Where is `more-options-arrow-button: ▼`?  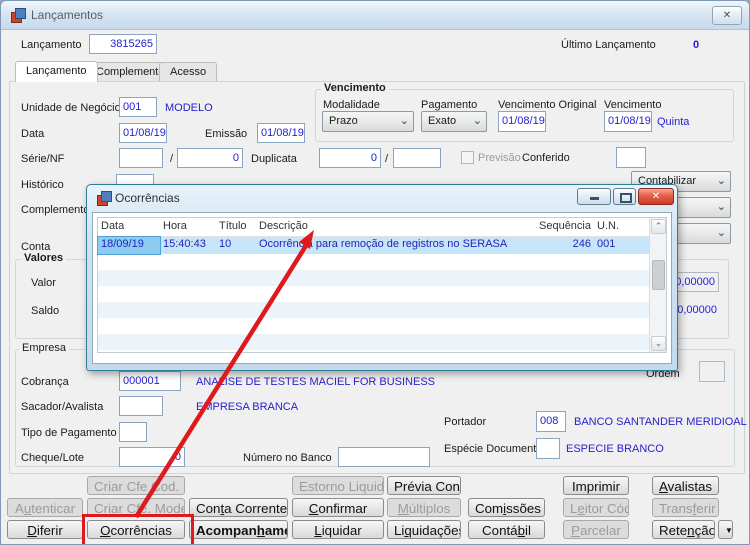
more-options-arrow-button: ▼ is located at coordinates (725, 529).